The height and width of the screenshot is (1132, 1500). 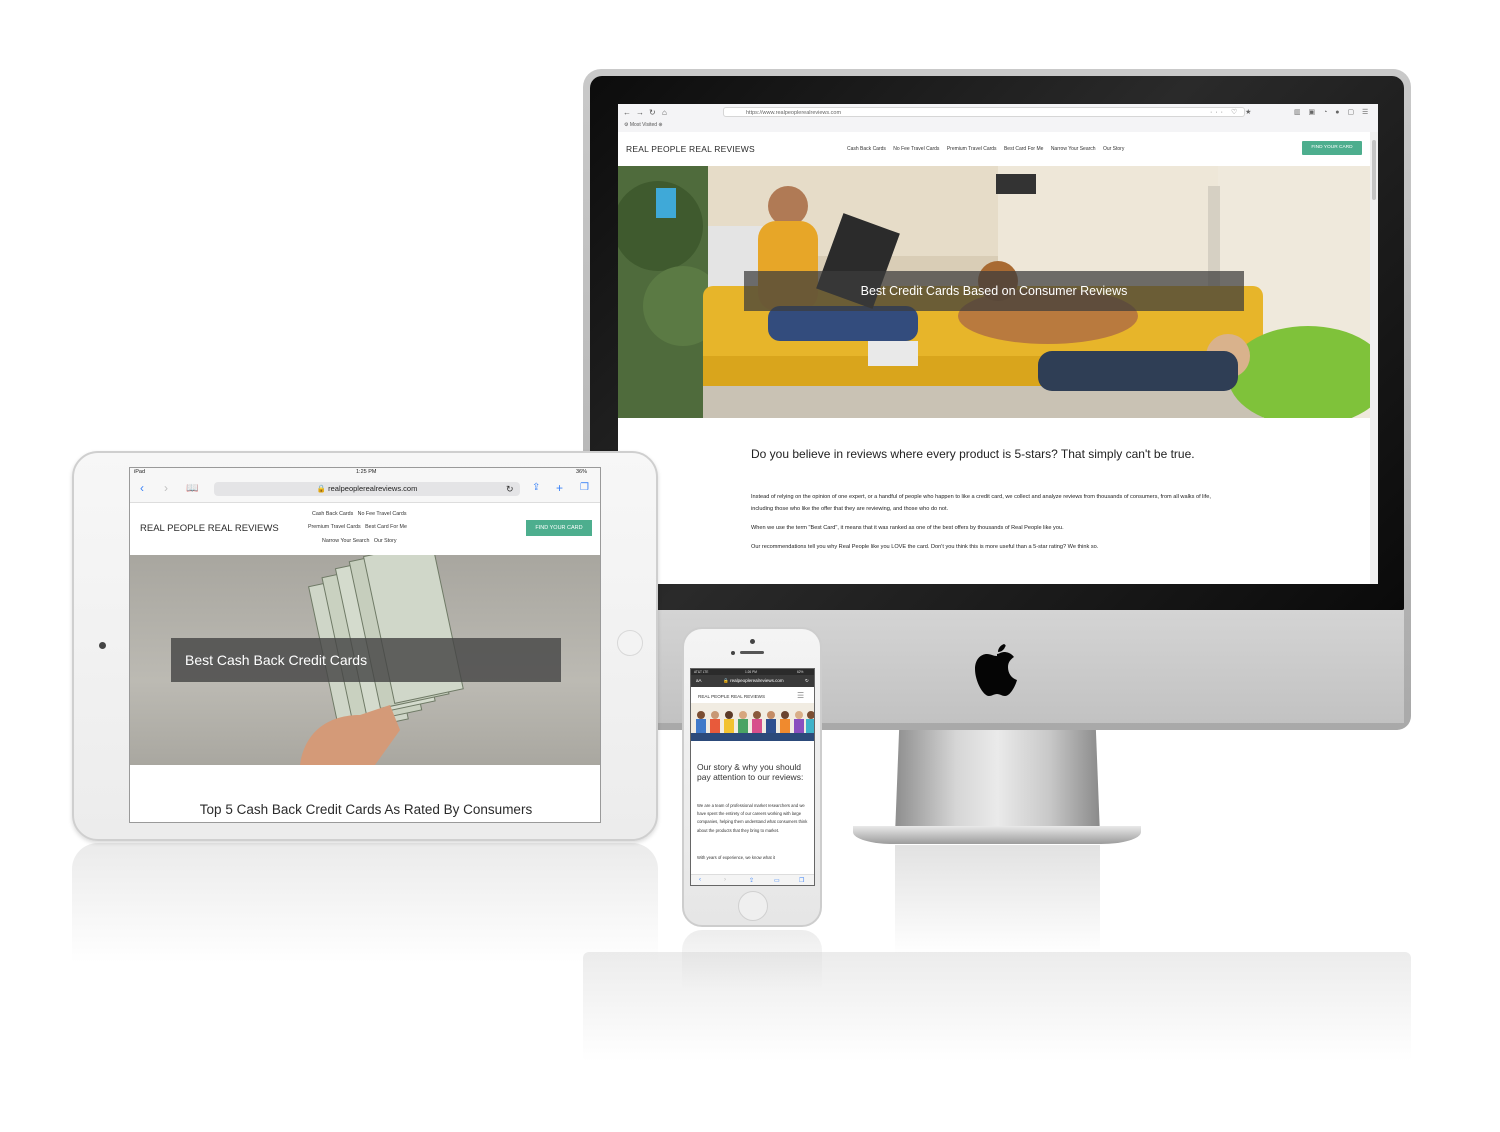 I want to click on url-bar: aA 🔒 realpeoplerealreviews.com ↻, so click(x=752, y=681).